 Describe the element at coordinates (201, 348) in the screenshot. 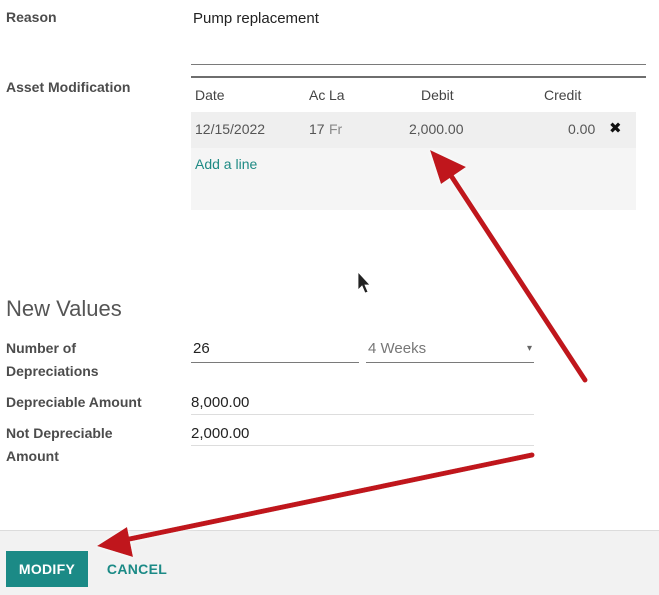

I see `number-of-depreciations-input: 26` at that location.